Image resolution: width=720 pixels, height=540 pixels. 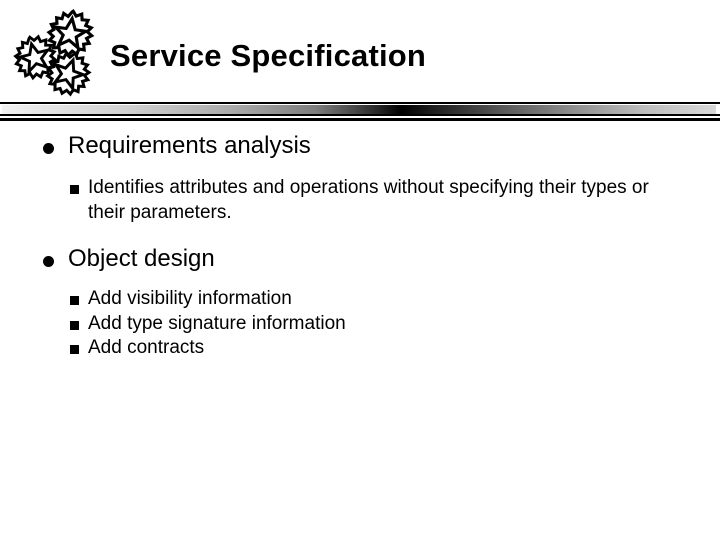 What do you see at coordinates (360, 103) in the screenshot?
I see `divider-rule-top` at bounding box center [360, 103].